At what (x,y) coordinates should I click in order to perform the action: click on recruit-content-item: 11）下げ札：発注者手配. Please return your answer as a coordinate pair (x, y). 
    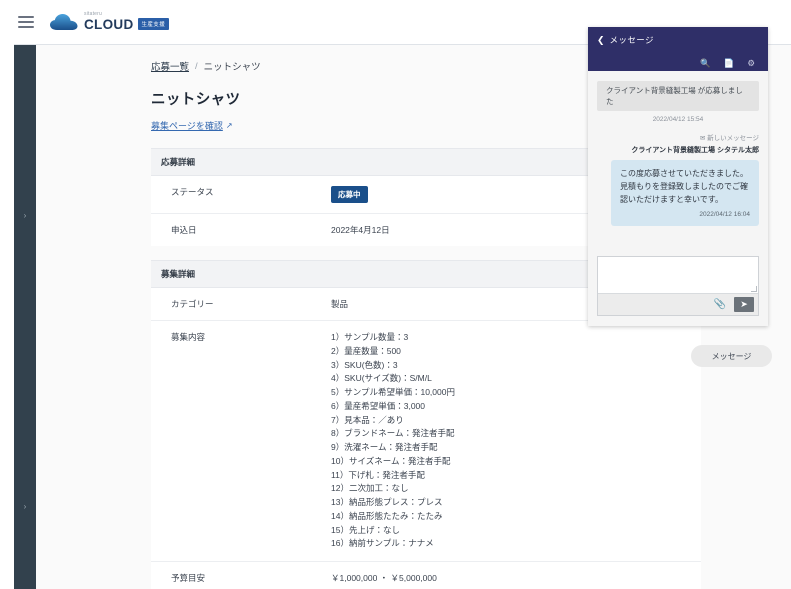
    Looking at the image, I should click on (378, 474).